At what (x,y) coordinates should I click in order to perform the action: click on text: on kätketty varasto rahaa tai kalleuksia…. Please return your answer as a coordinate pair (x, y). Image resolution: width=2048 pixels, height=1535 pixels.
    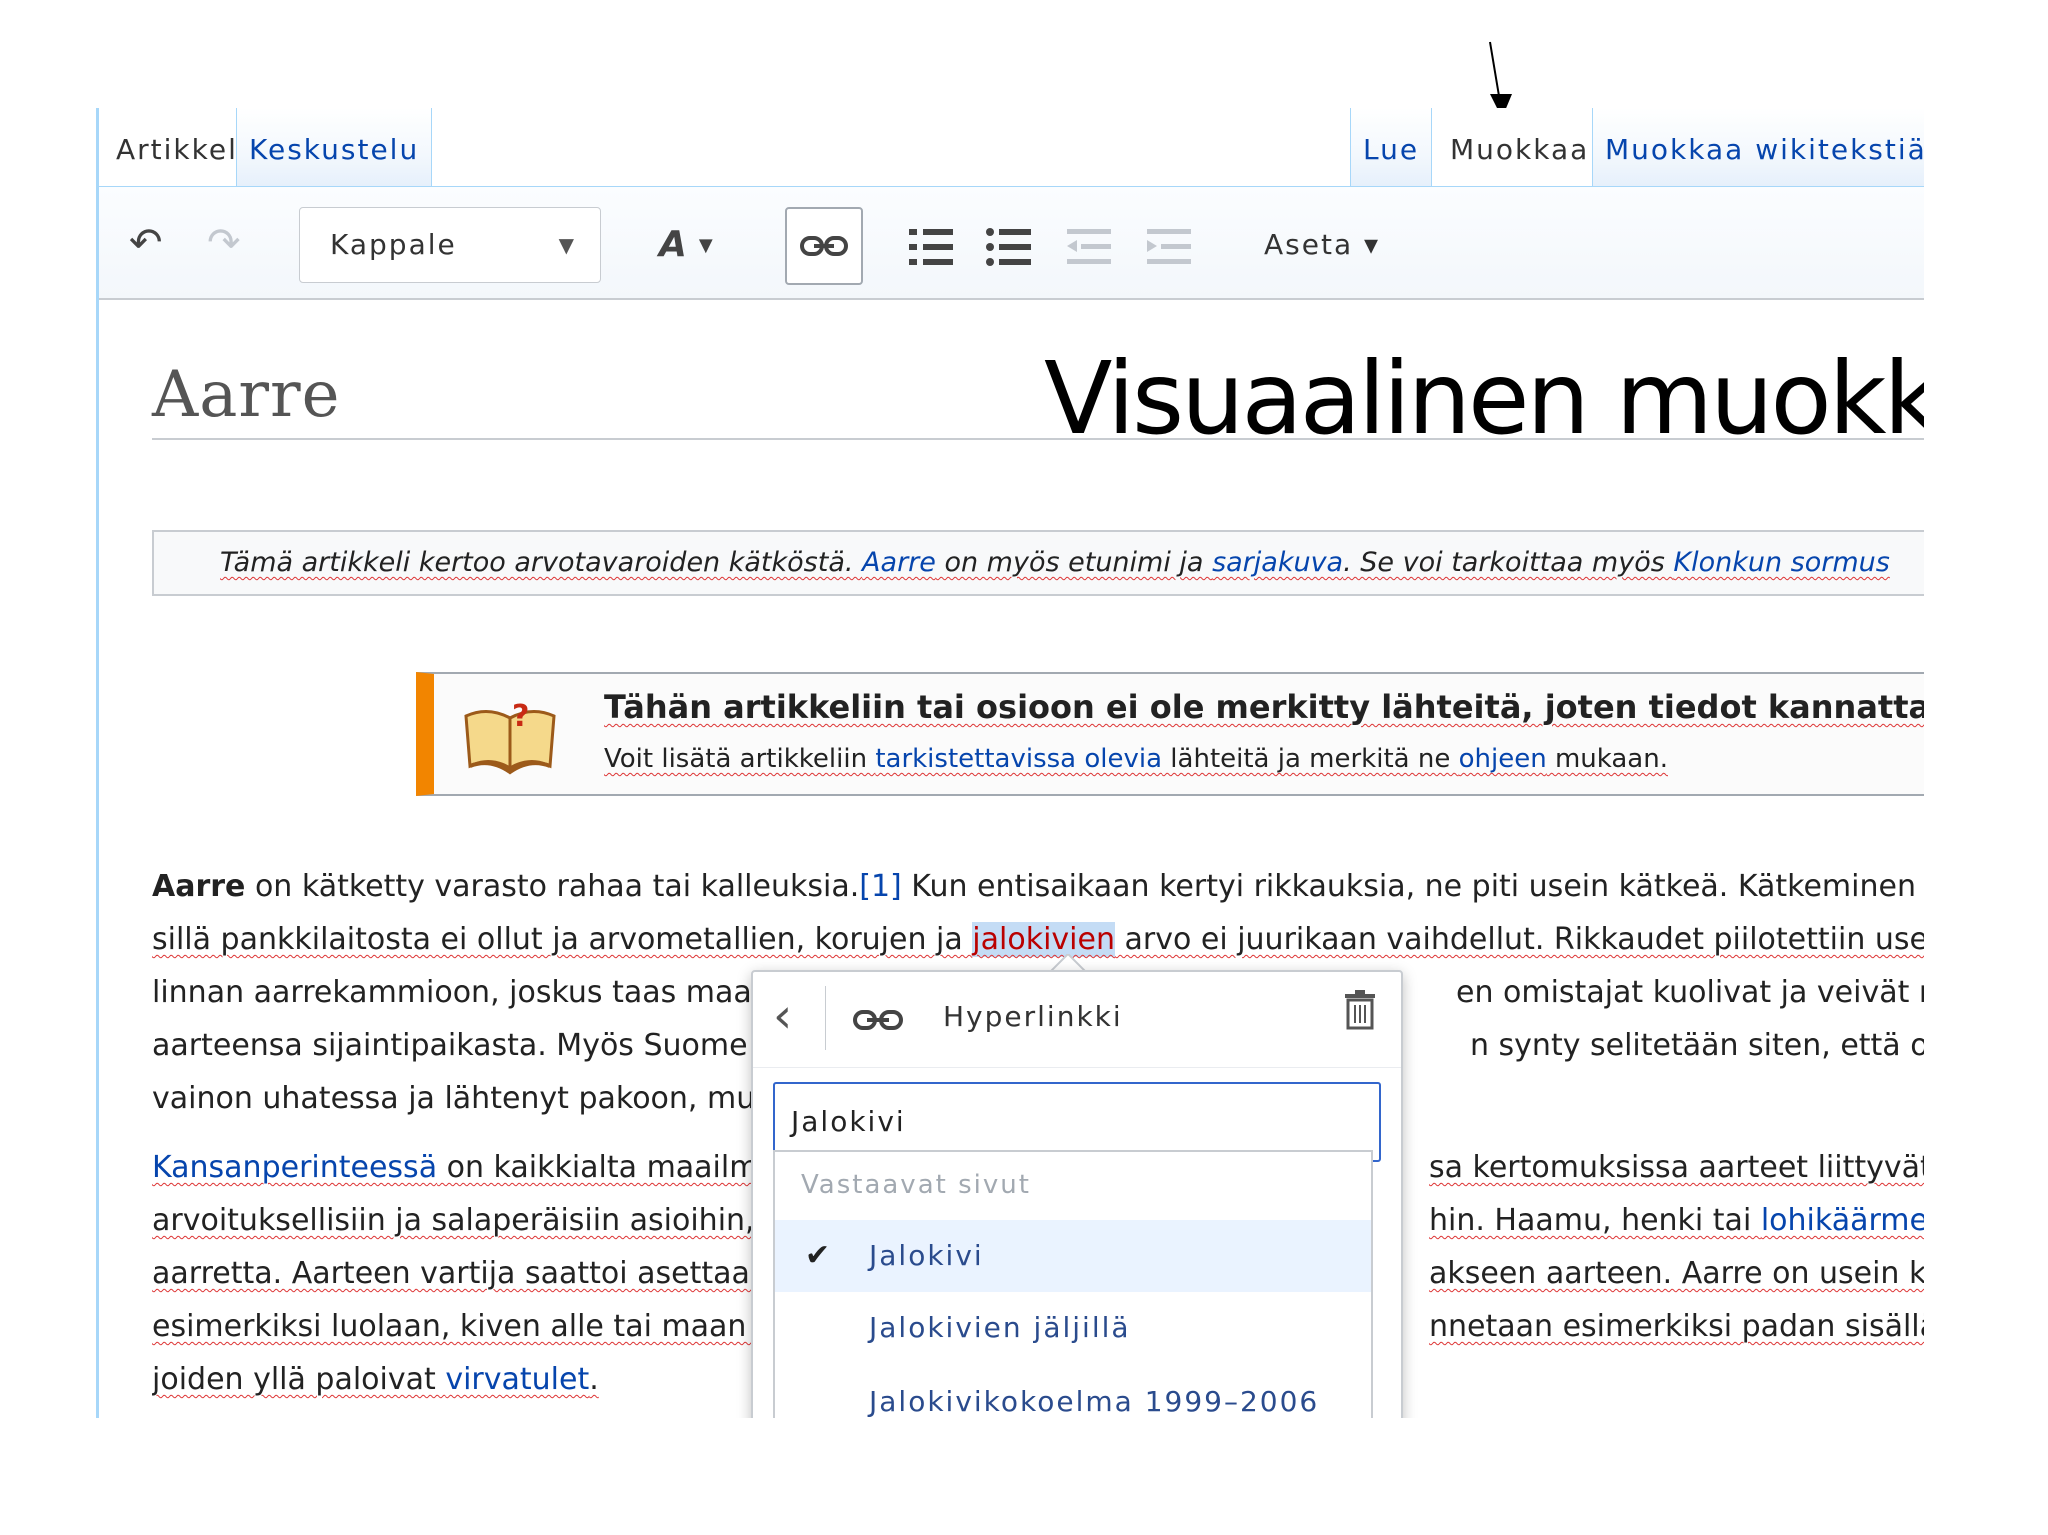
    Looking at the image, I should click on (552, 886).